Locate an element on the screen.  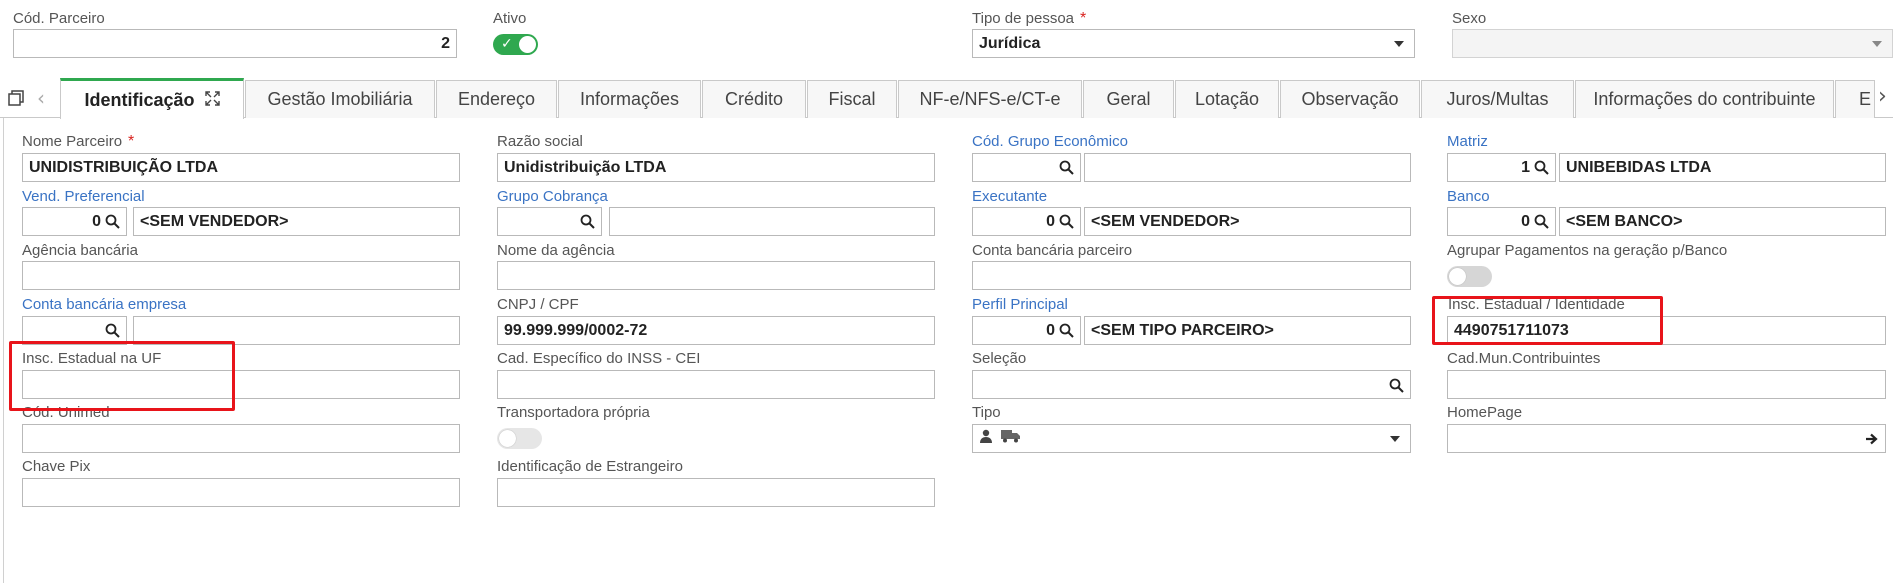
selecao-label: Seleção is located at coordinates (999, 358).